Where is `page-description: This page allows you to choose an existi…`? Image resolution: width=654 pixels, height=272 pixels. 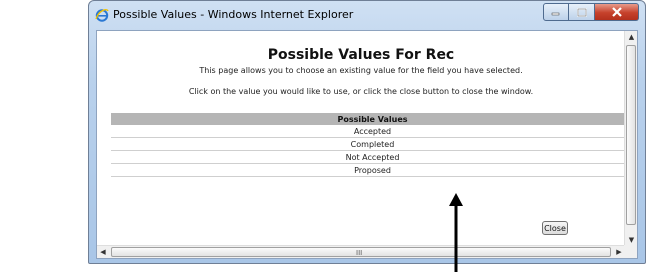 page-description: This page allows you to choose an existi… is located at coordinates (361, 70).